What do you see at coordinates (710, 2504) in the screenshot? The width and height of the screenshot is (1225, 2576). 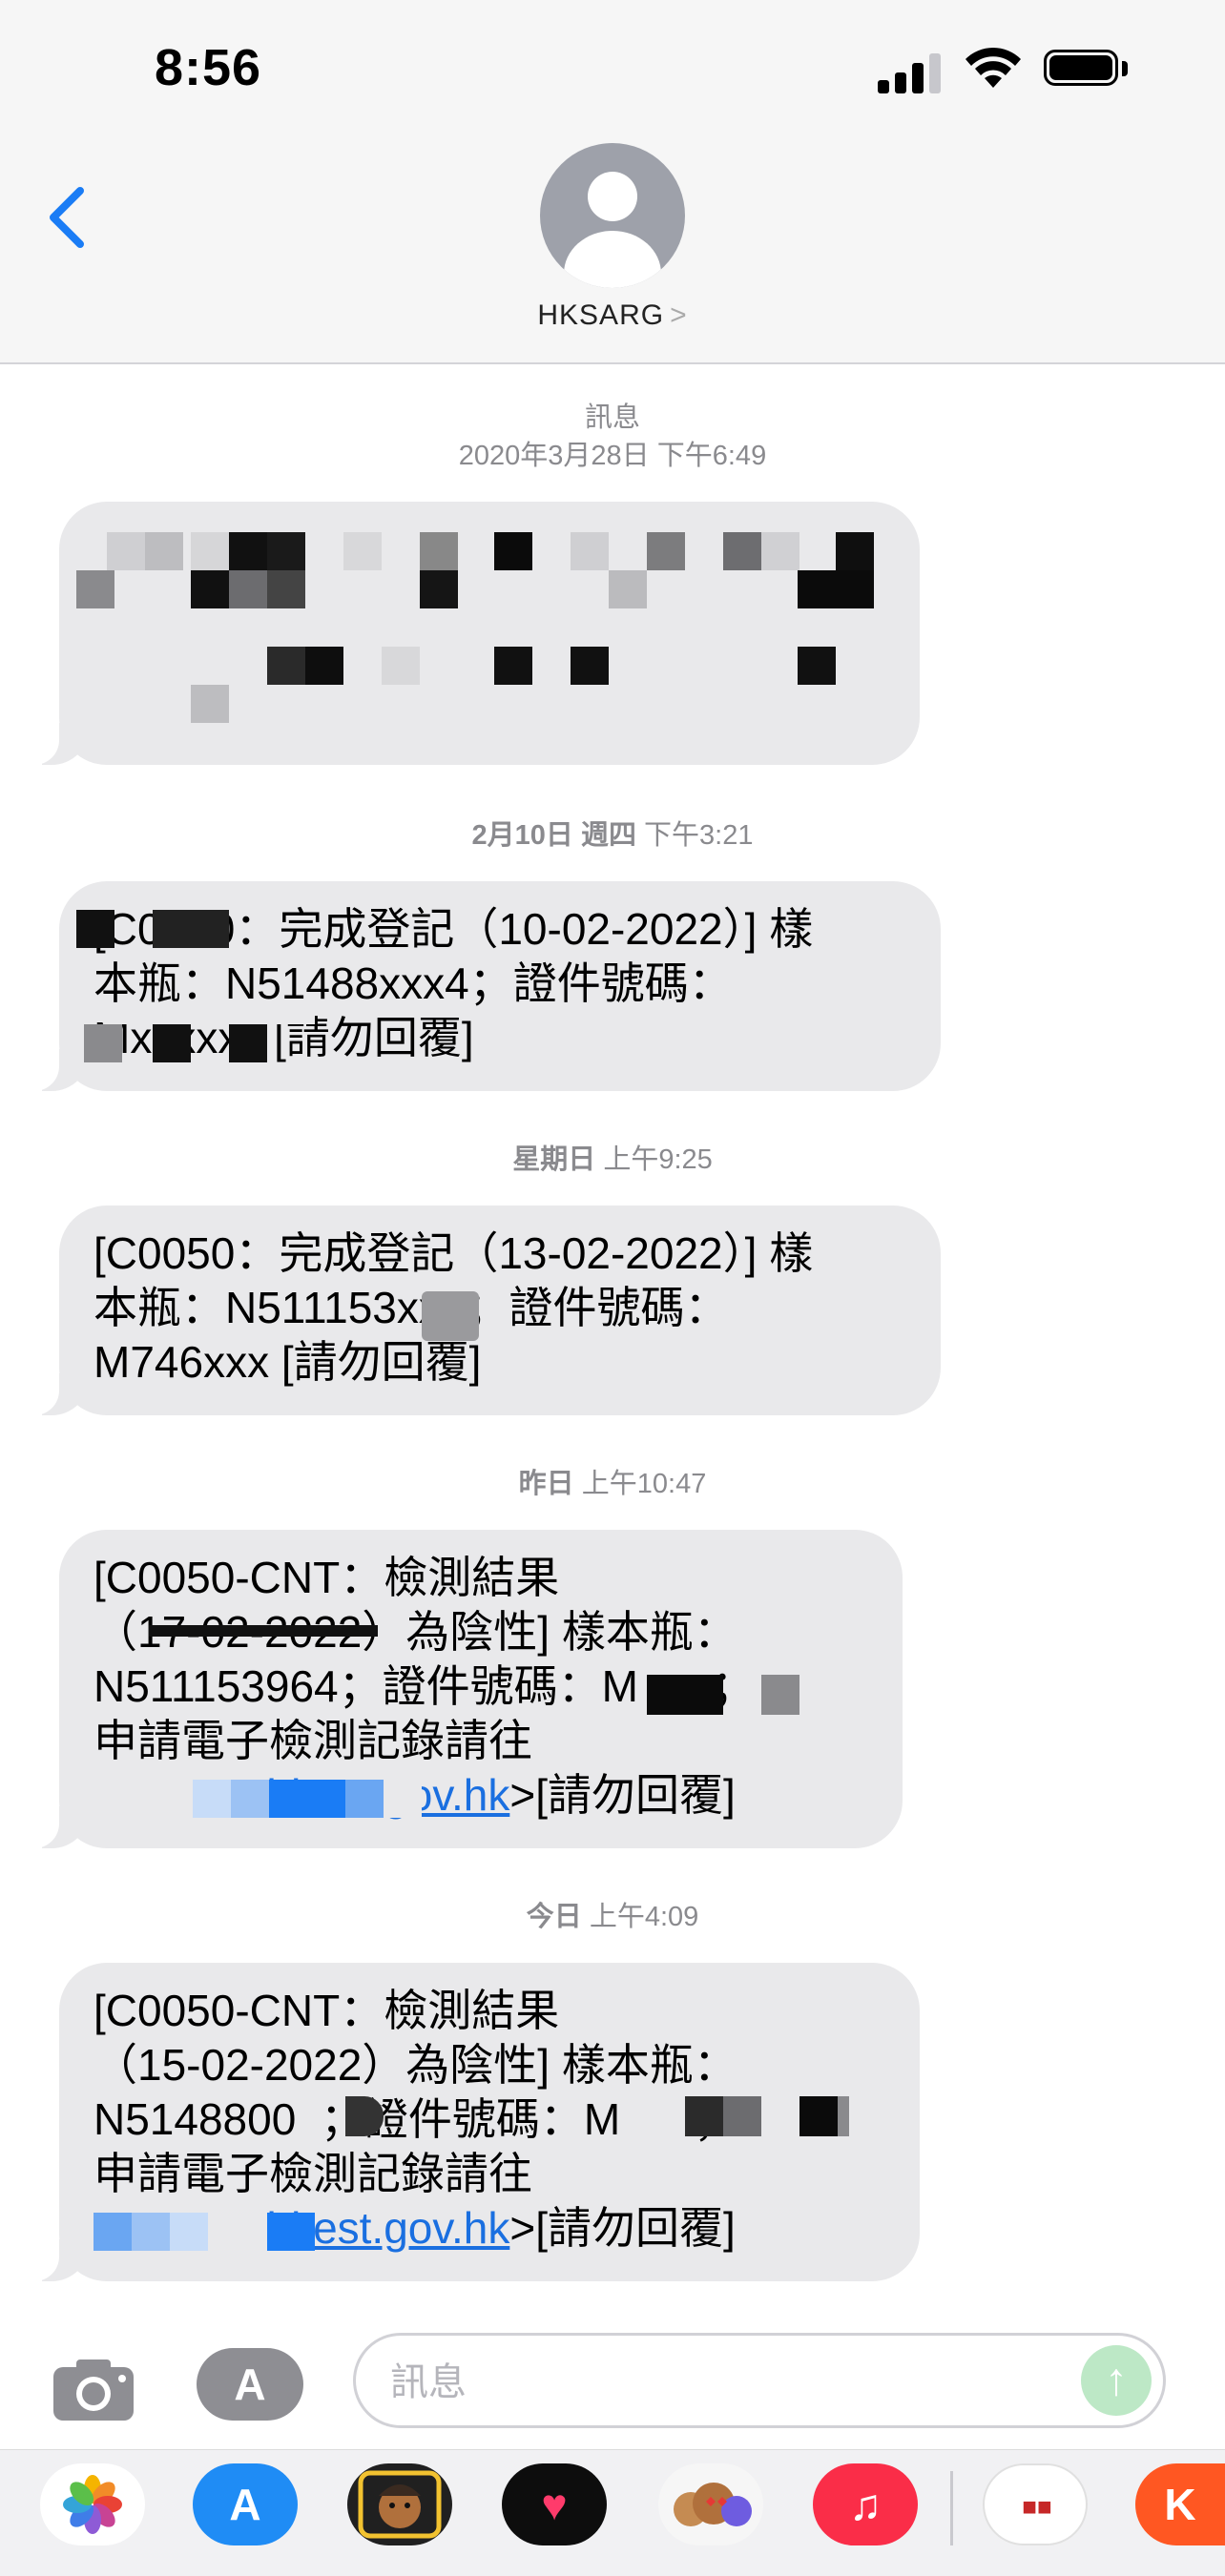 I see `memoji-stickers-icon` at bounding box center [710, 2504].